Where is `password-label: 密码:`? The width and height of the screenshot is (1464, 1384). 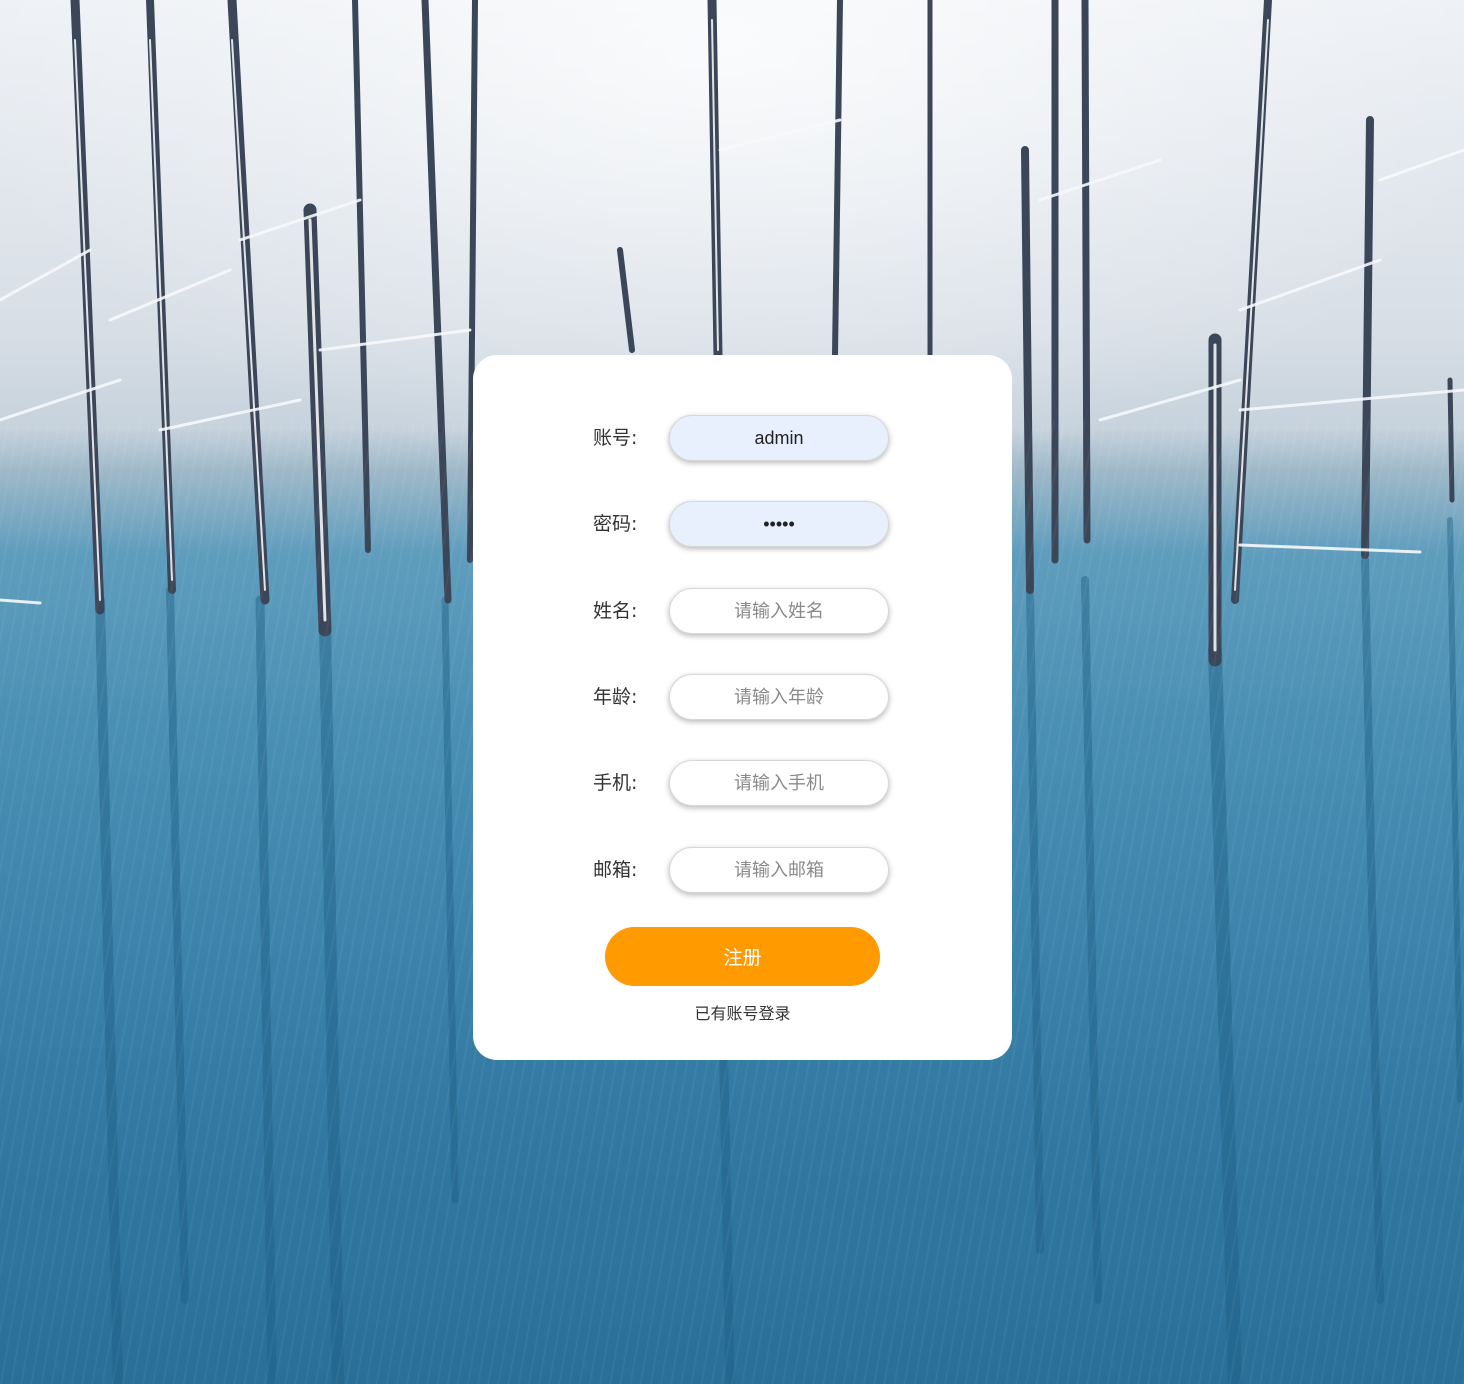
password-label: 密码: is located at coordinates (615, 524).